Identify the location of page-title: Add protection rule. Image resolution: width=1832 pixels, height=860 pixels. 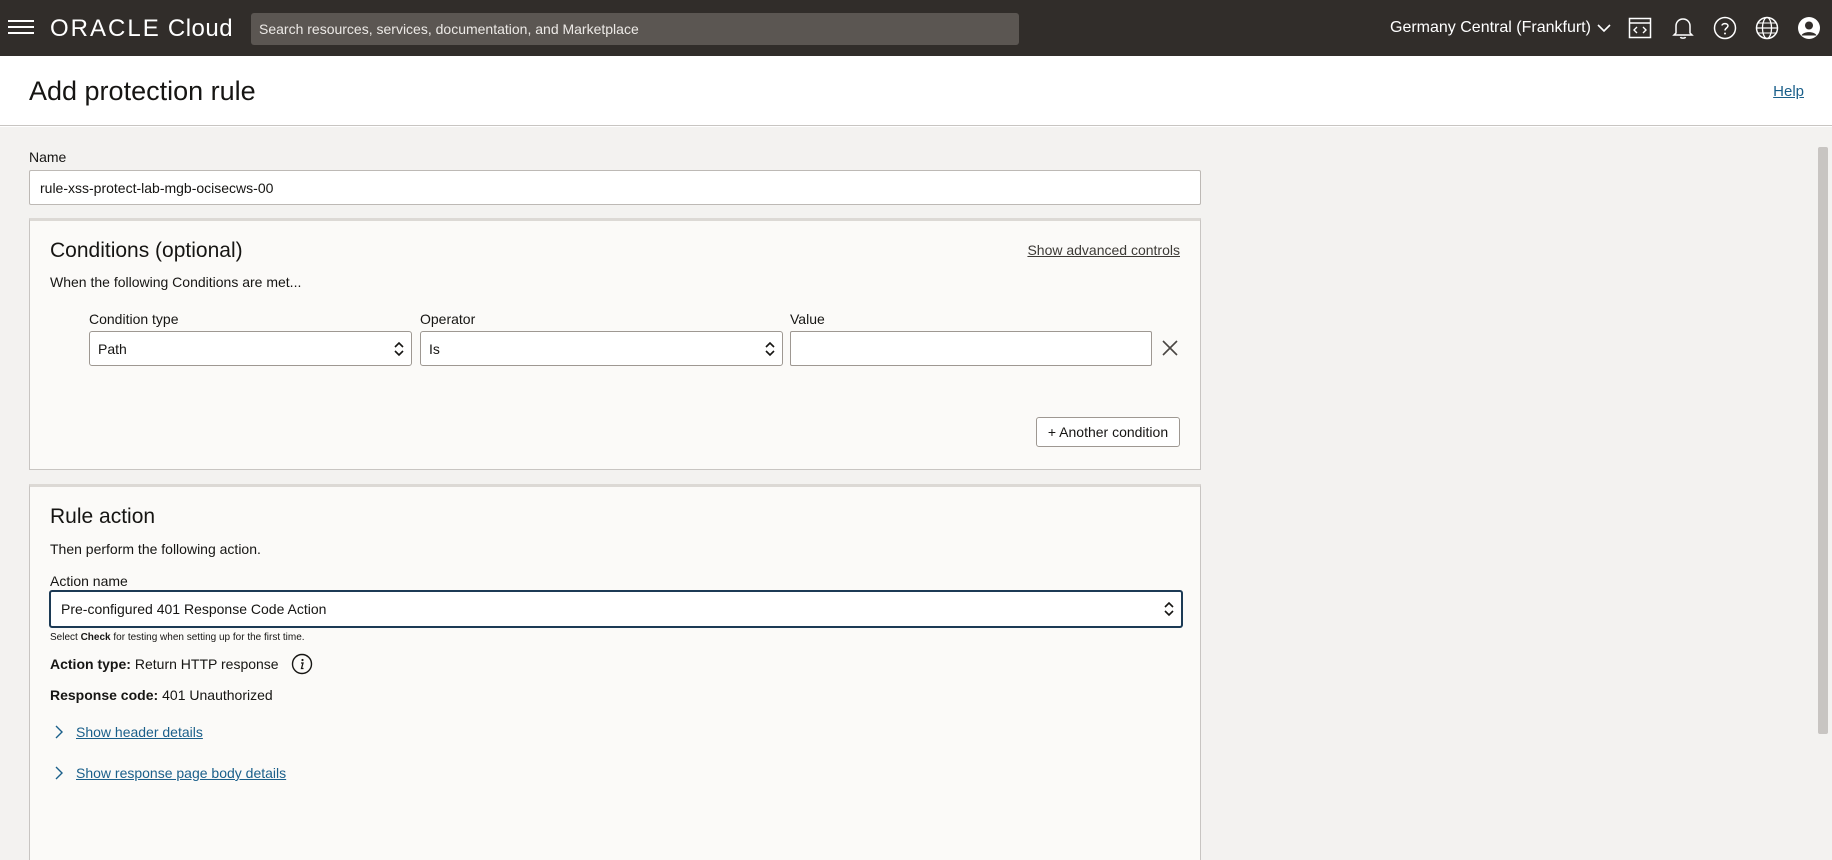
(142, 91).